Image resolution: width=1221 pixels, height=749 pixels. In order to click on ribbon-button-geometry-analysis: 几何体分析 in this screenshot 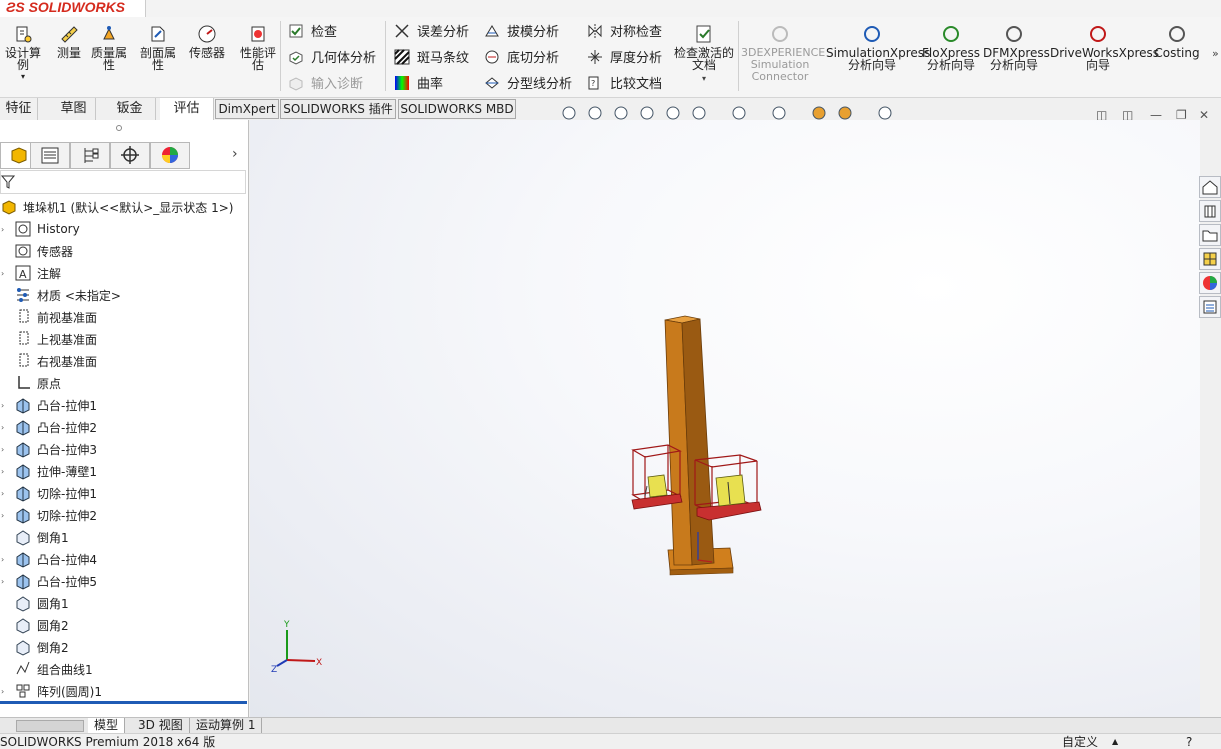, I will do `click(331, 56)`.